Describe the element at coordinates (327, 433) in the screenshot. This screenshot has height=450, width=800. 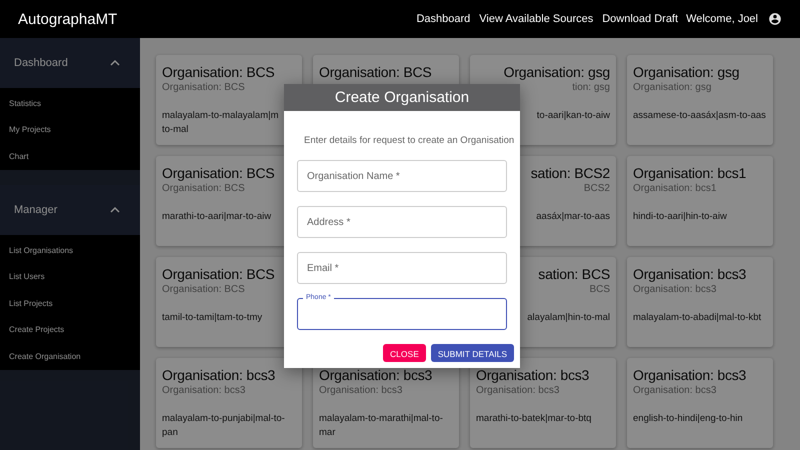
I see `card-languages: mar` at that location.